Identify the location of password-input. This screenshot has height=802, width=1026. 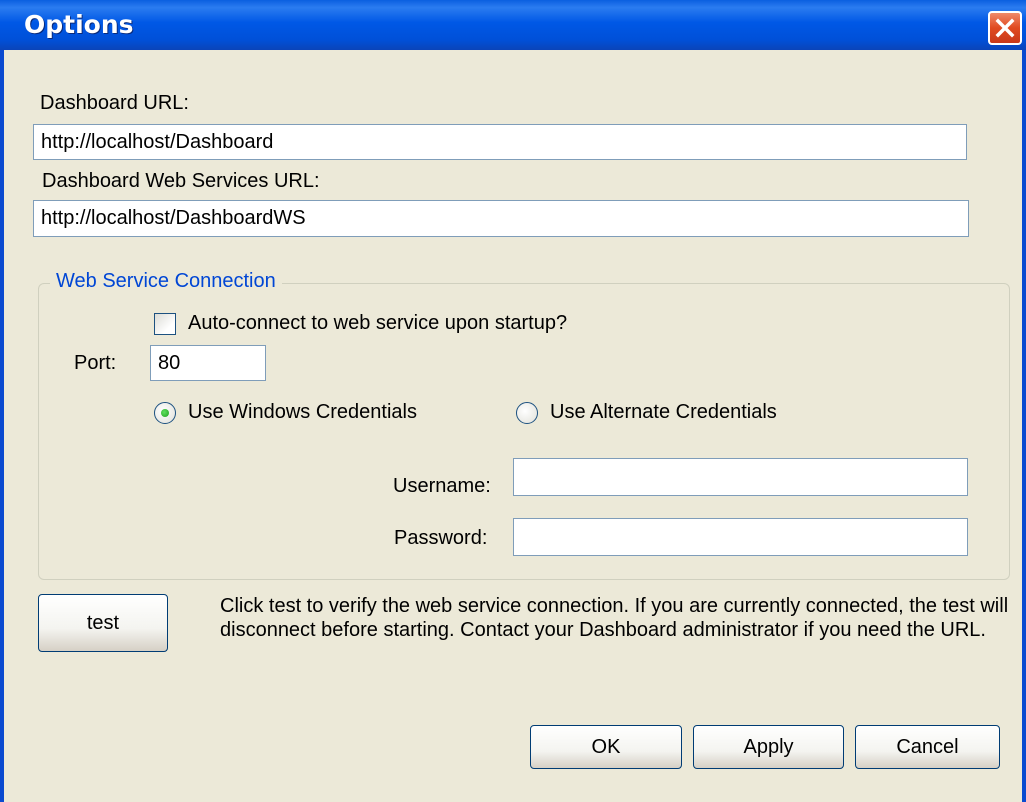
(740, 537).